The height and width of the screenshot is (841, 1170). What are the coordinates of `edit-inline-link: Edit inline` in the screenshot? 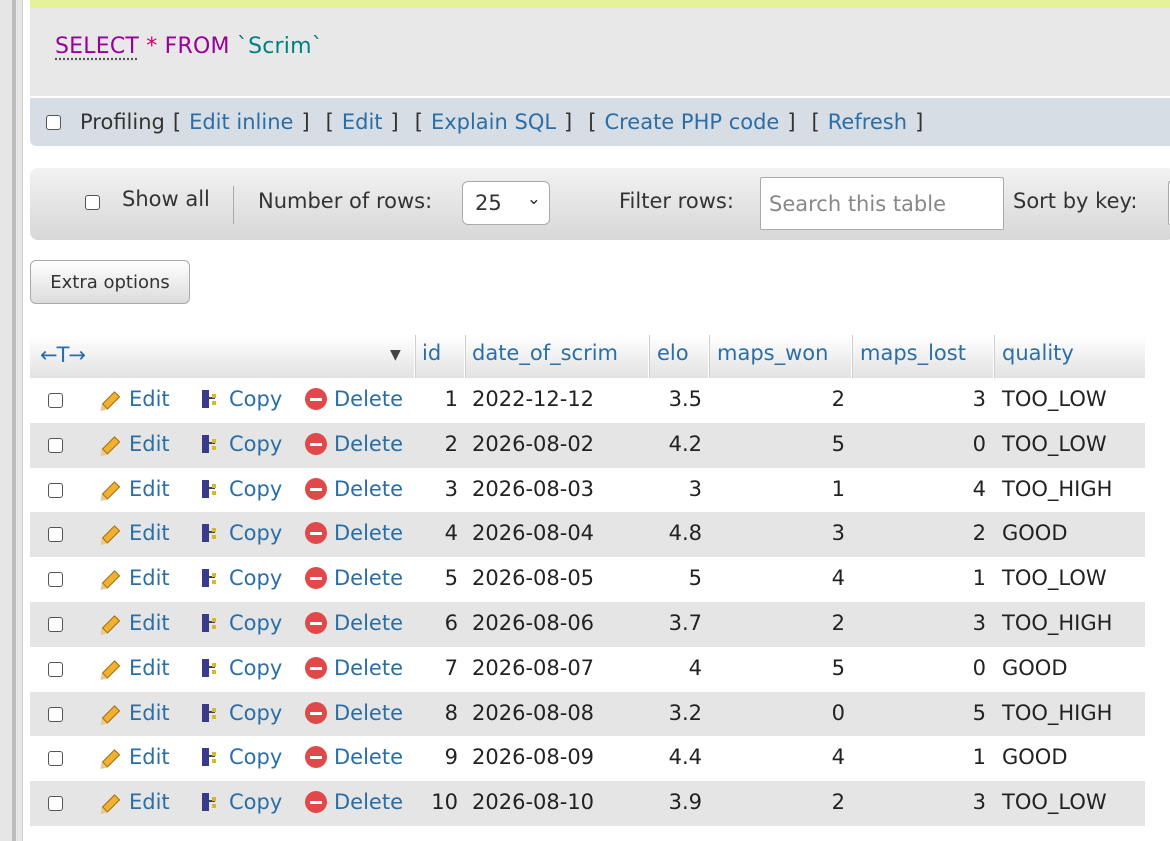 It's located at (241, 122).